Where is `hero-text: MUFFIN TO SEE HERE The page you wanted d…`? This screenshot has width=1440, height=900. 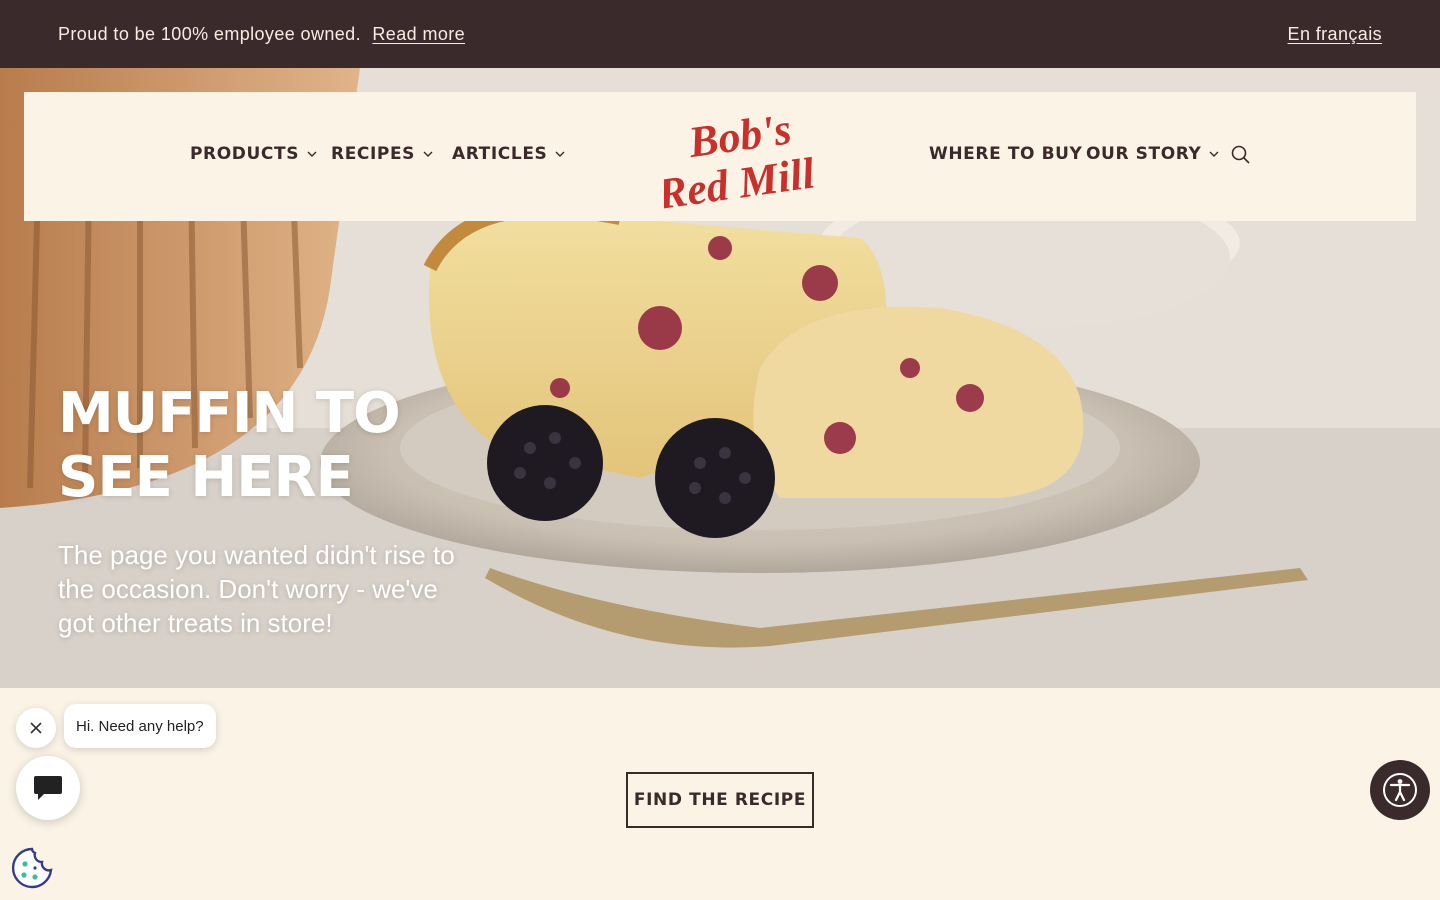 hero-text: MUFFIN TO SEE HERE The page you wanted d… is located at coordinates (278, 511).